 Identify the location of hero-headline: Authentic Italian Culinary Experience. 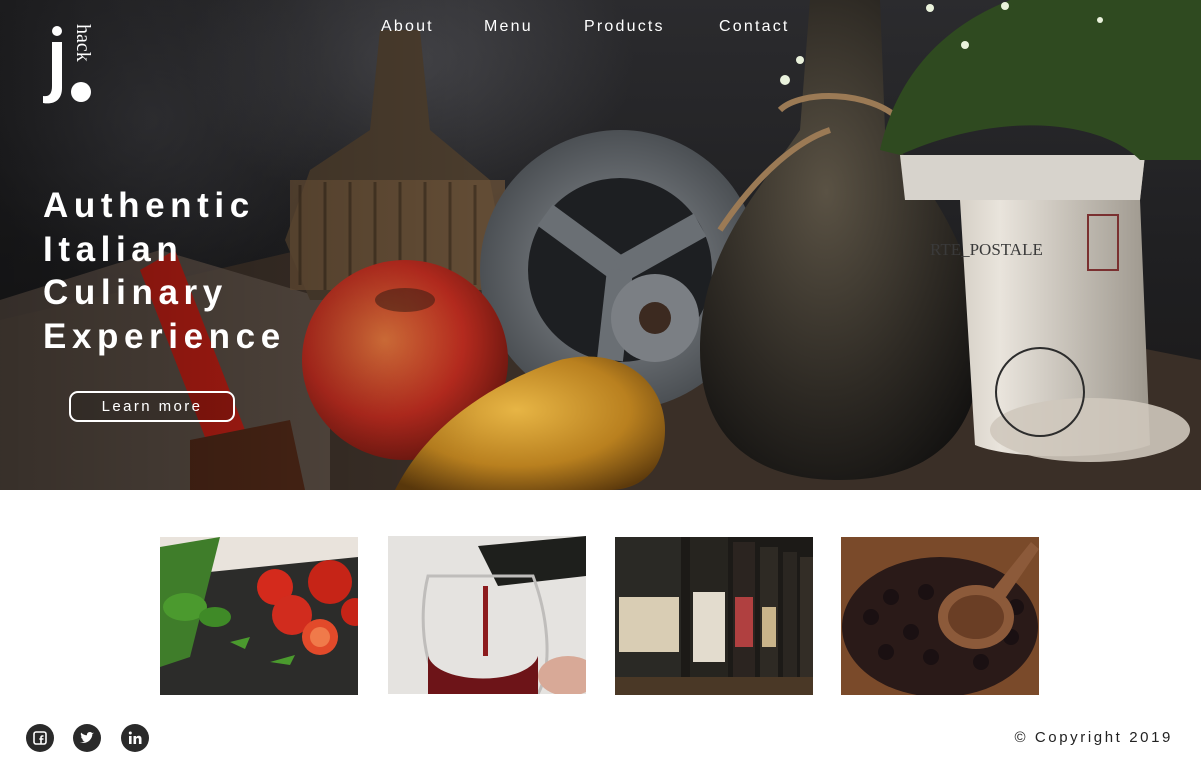
(164, 271).